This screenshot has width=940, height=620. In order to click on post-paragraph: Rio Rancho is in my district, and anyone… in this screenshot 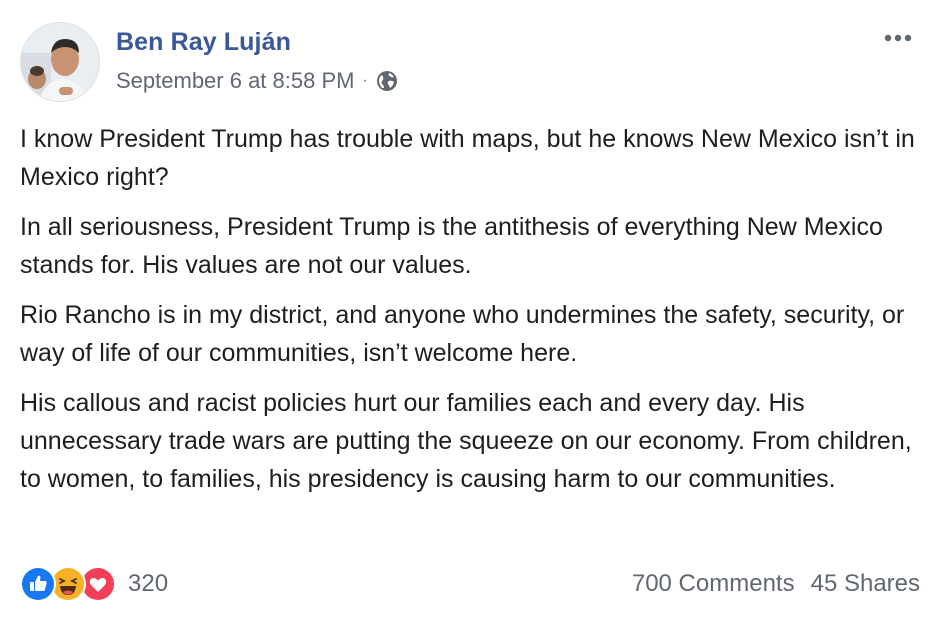, I will do `click(462, 334)`.